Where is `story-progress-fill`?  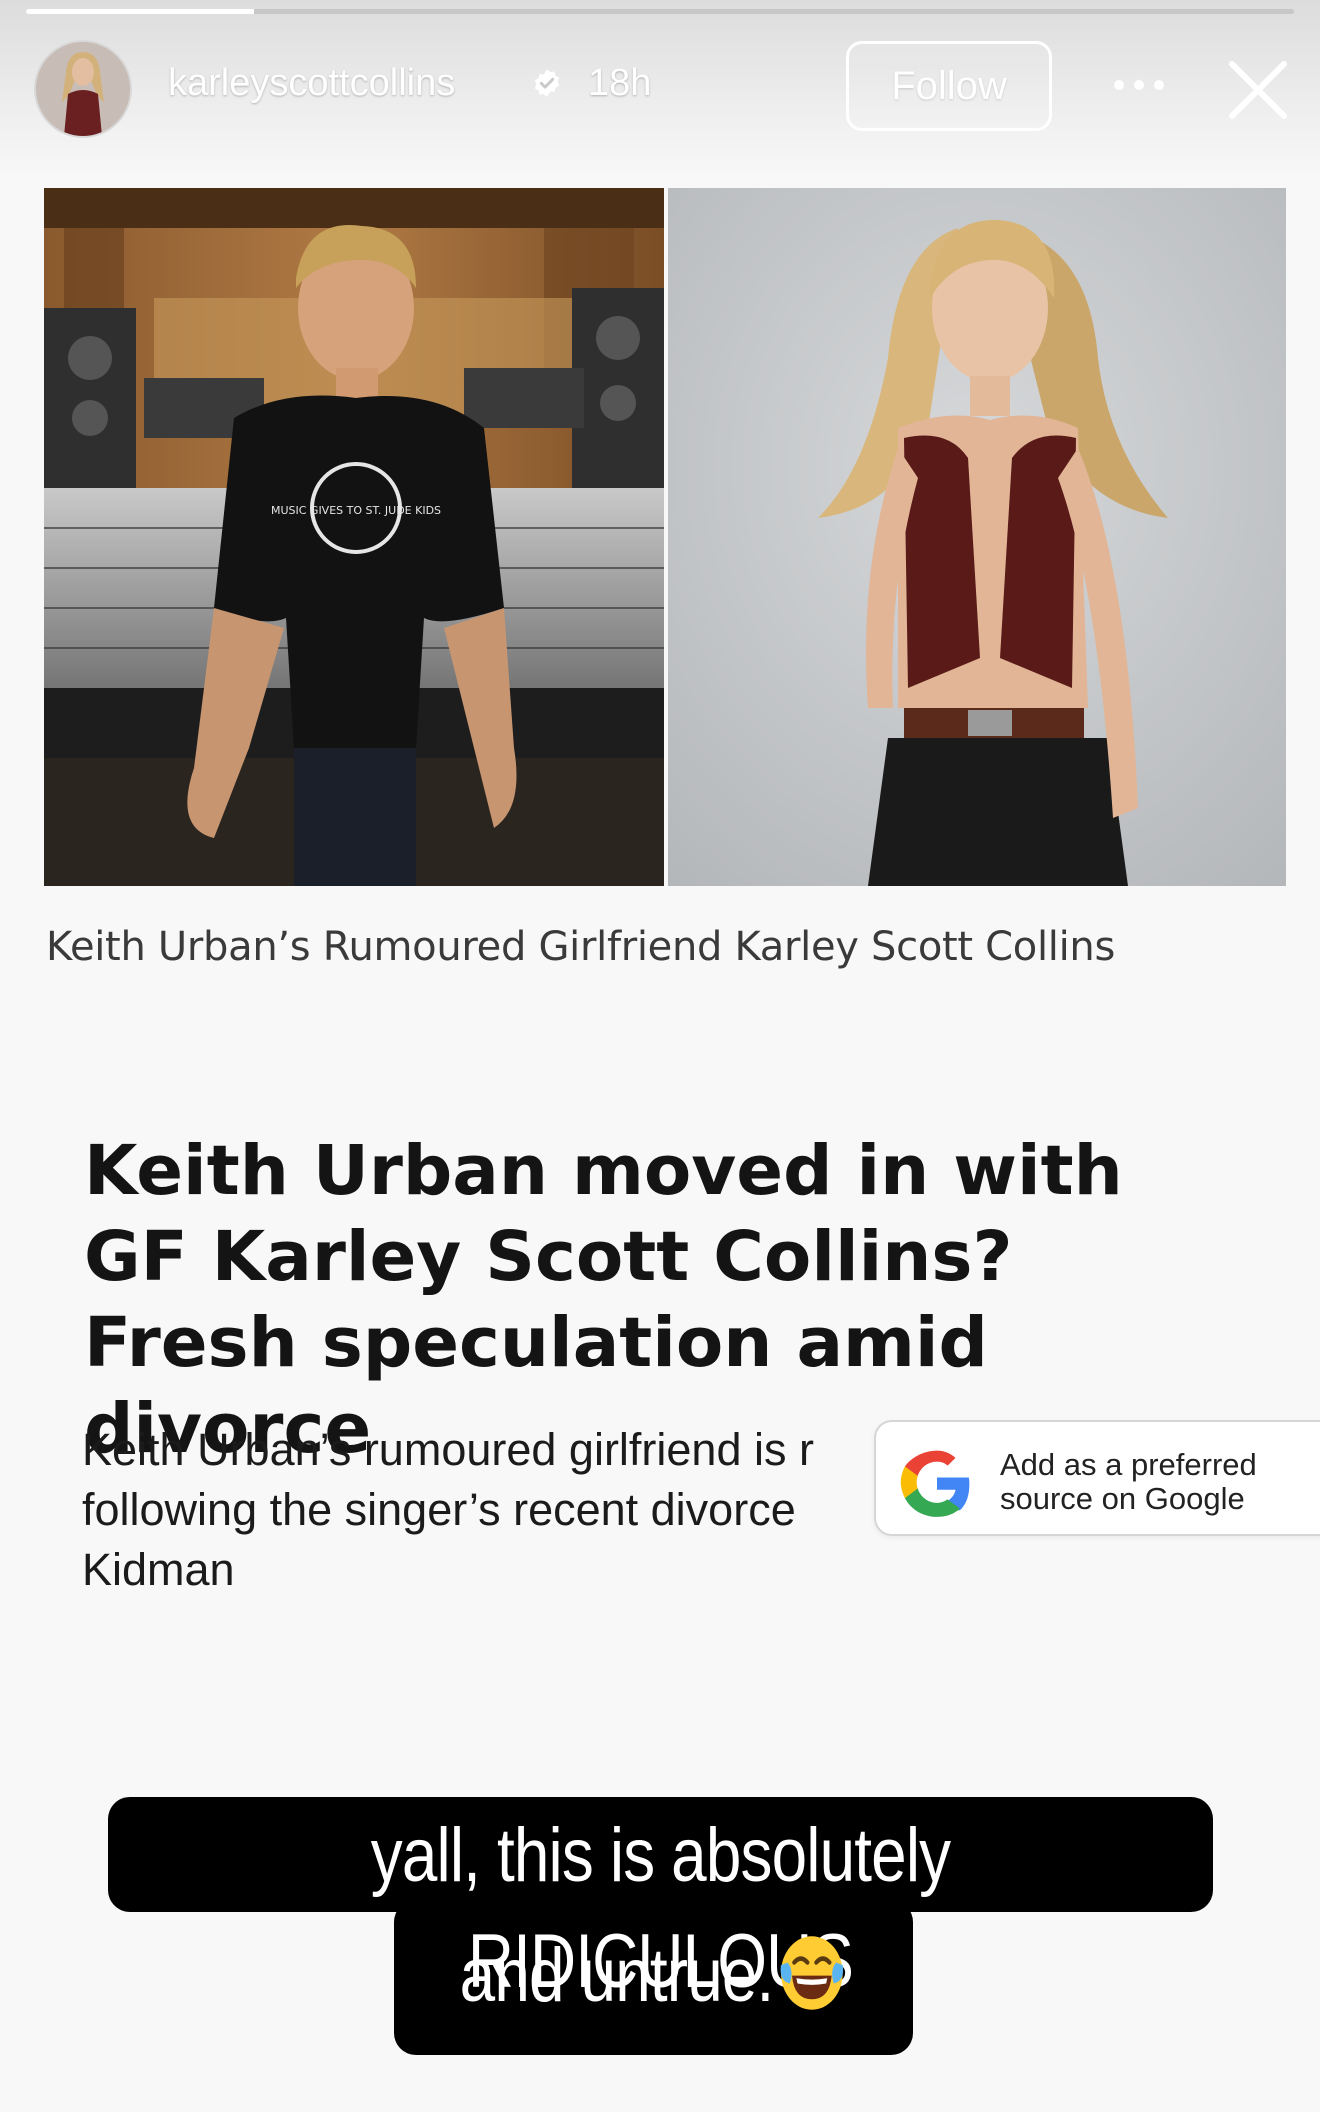
story-progress-fill is located at coordinates (140, 11).